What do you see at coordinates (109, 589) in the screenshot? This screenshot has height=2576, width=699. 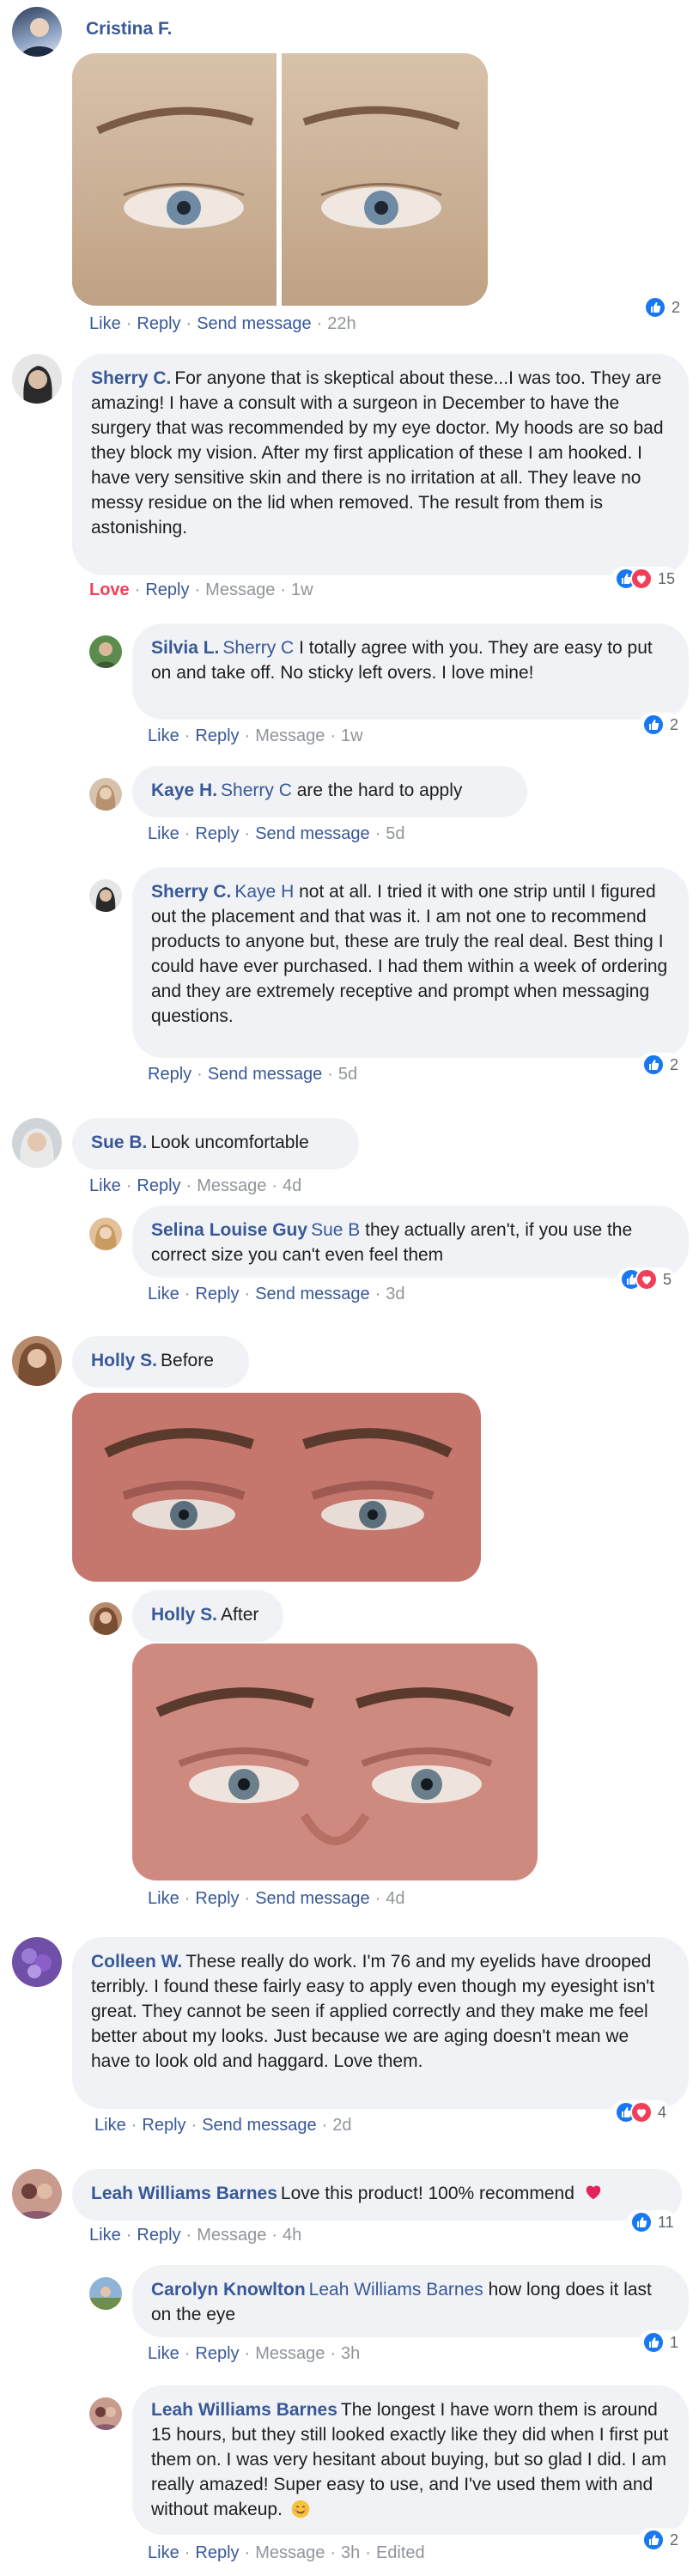 I see `love-button: Love` at bounding box center [109, 589].